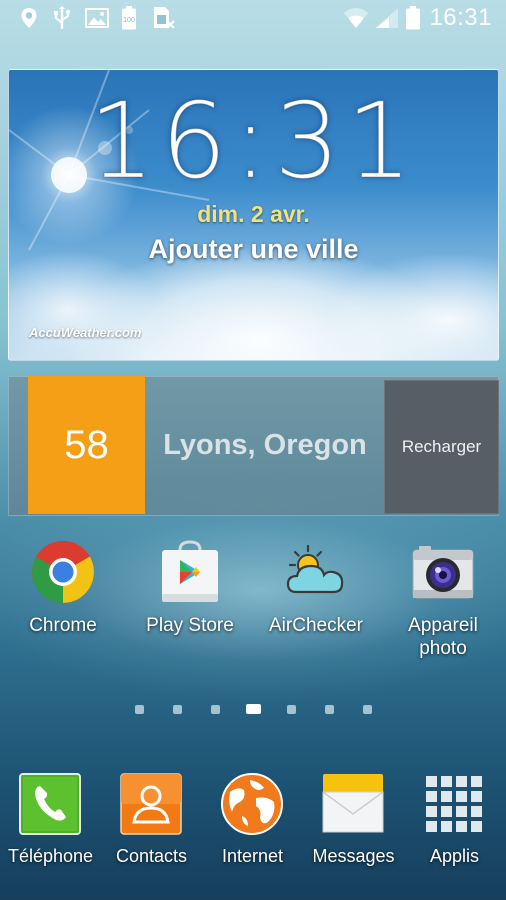 The image size is (506, 900). I want to click on app-chrome: Chrome, so click(63, 605).